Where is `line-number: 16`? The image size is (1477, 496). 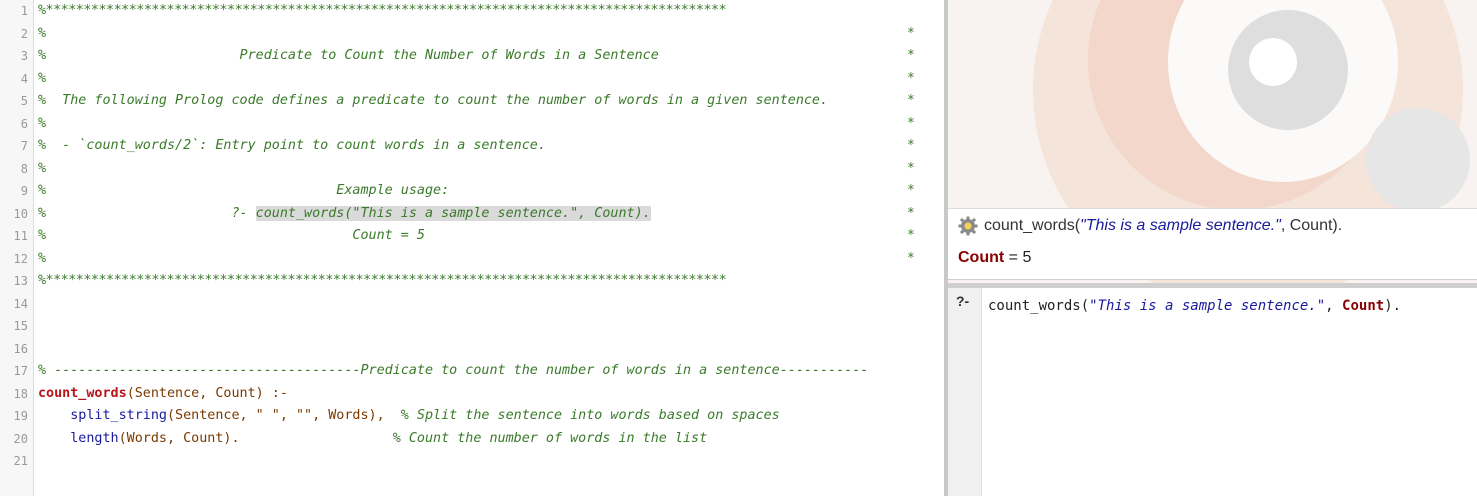
line-number: 16 is located at coordinates (20, 348).